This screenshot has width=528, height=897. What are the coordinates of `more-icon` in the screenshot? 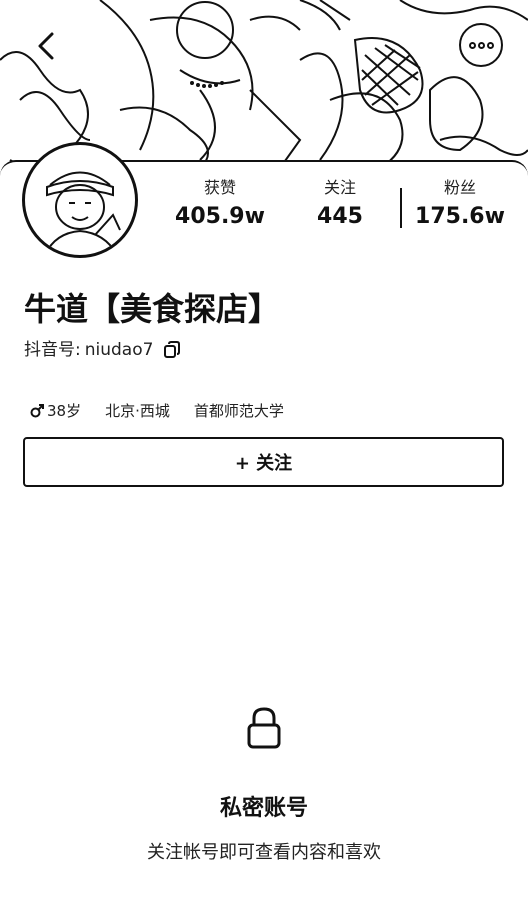 It's located at (472, 45).